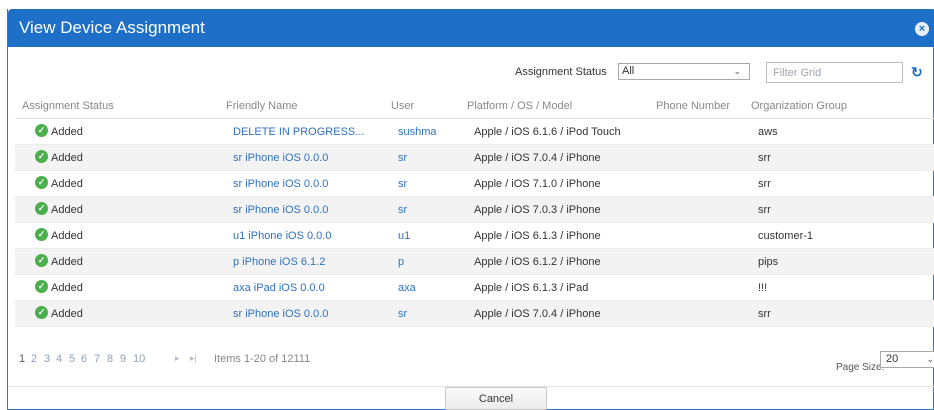 The image size is (934, 410). Describe the element at coordinates (139, 359) in the screenshot. I see `page-link: 10` at that location.